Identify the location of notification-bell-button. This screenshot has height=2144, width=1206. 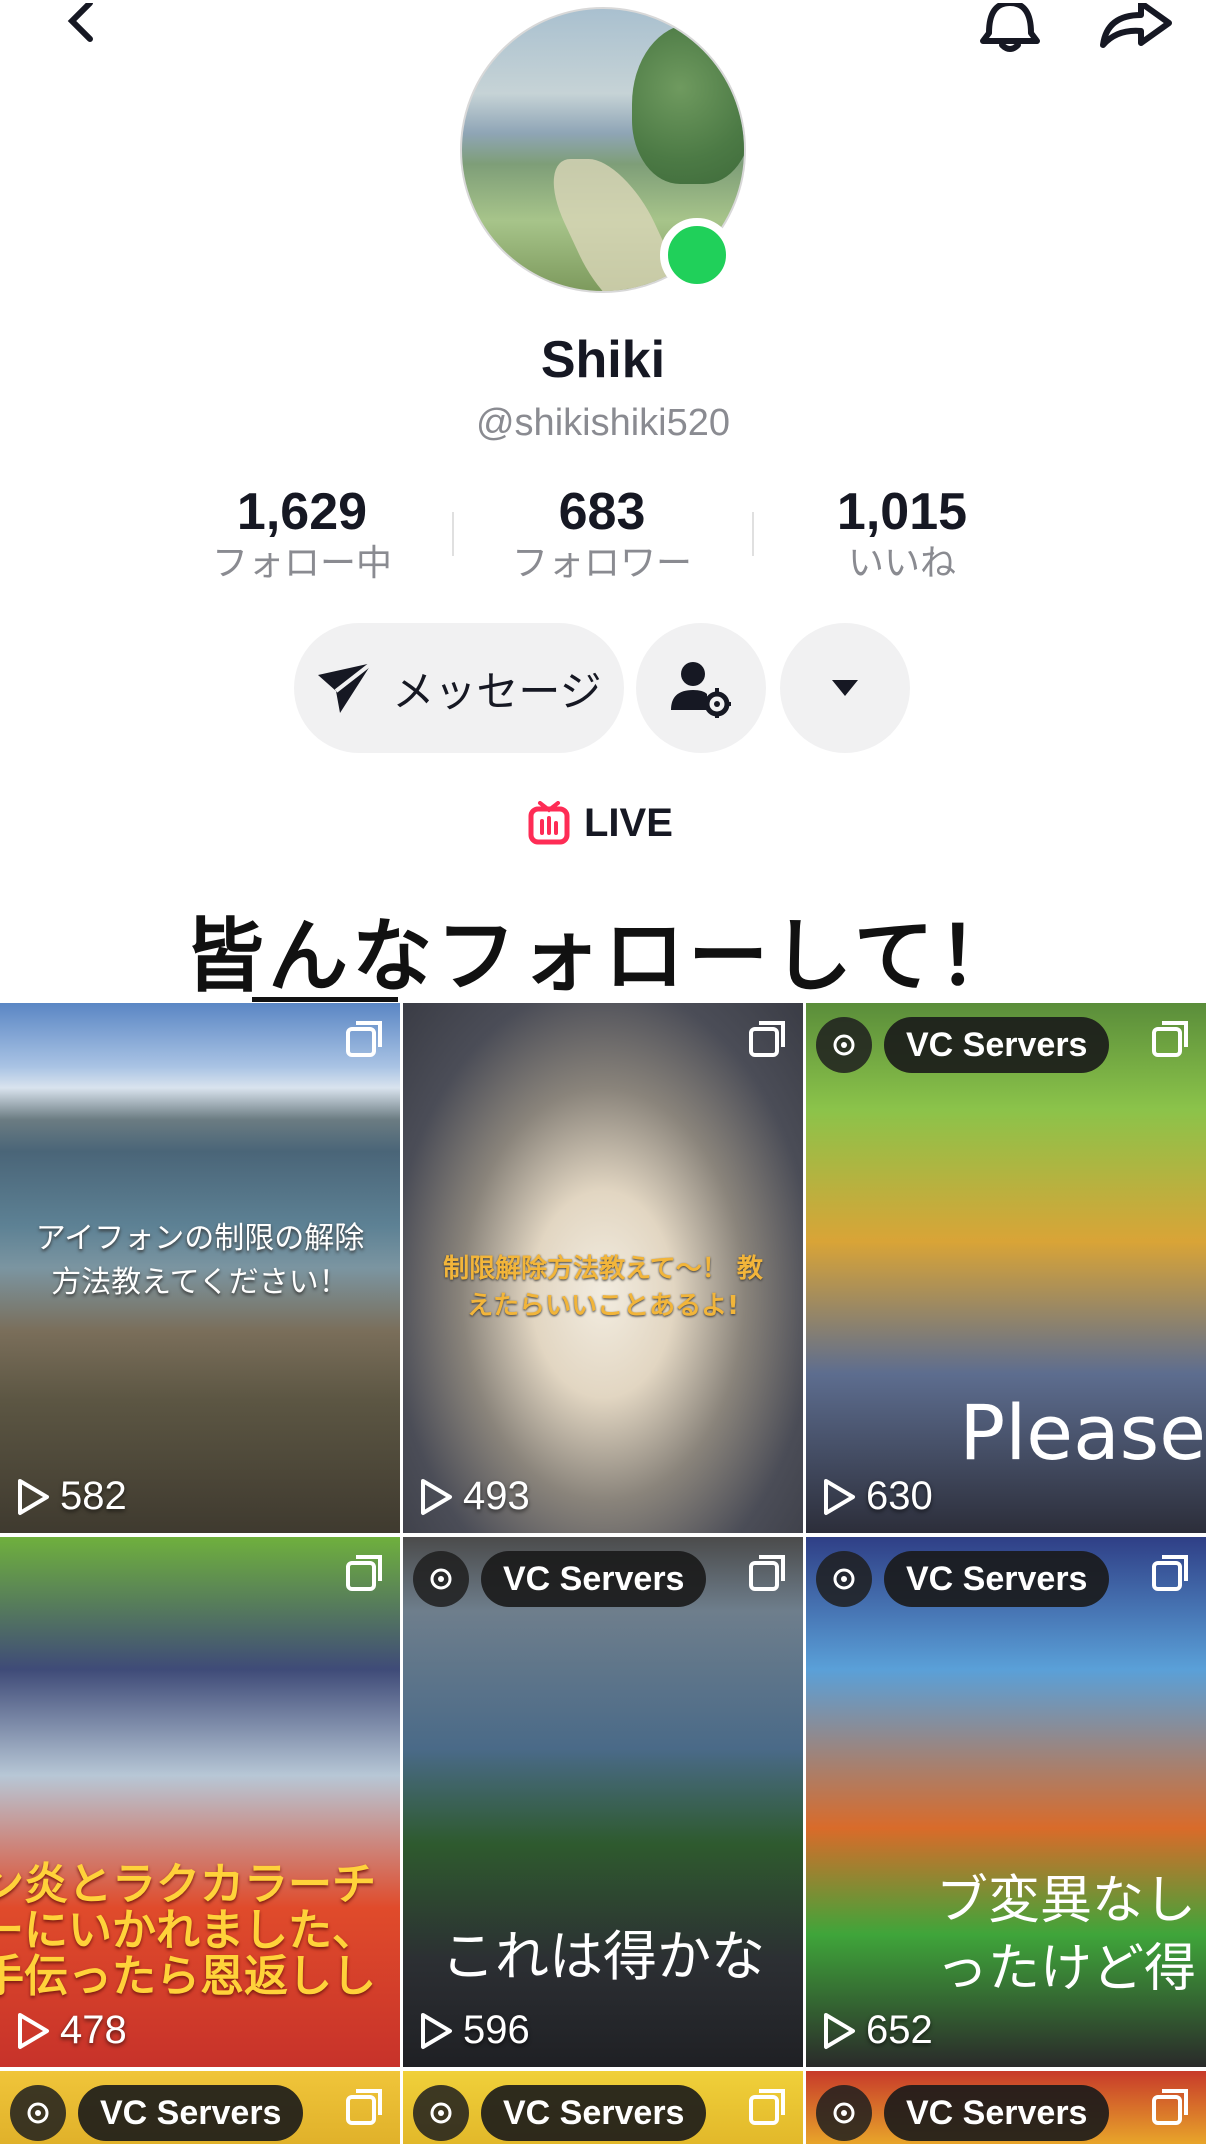
(1010, 27).